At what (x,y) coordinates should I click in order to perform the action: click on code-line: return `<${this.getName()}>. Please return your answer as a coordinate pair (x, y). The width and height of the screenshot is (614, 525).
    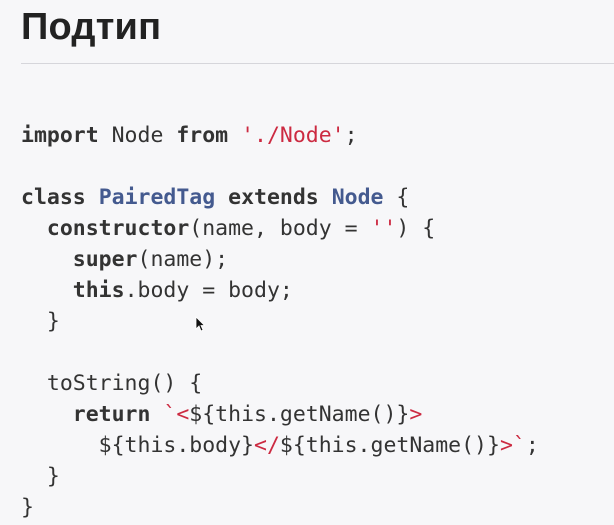
    Looking at the image, I should click on (280, 414).